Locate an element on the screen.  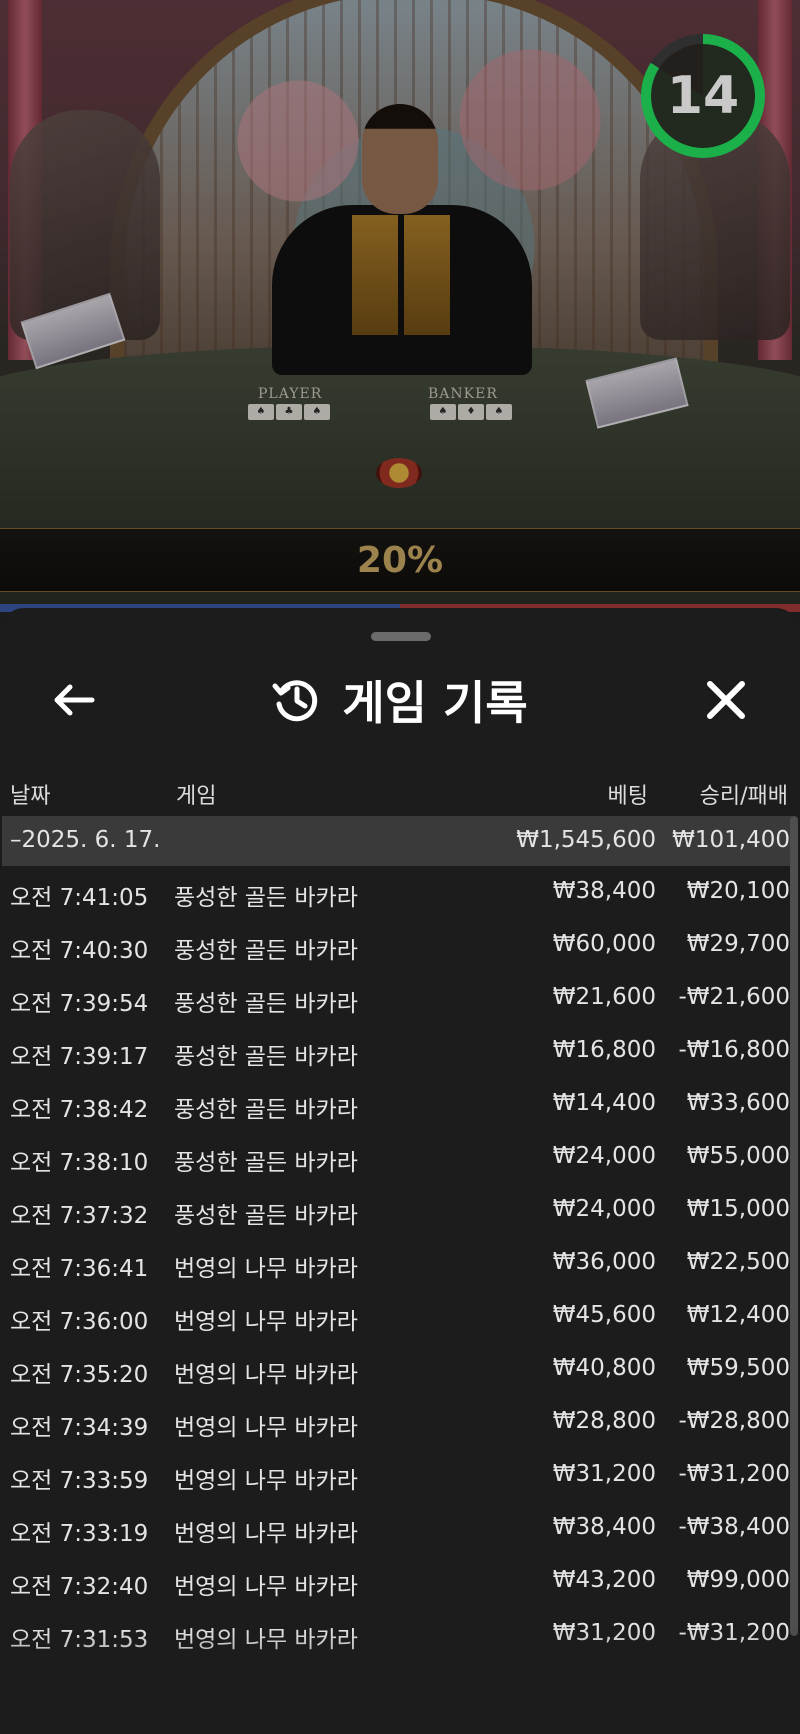
row-result: ₩29,700 is located at coordinates (738, 944).